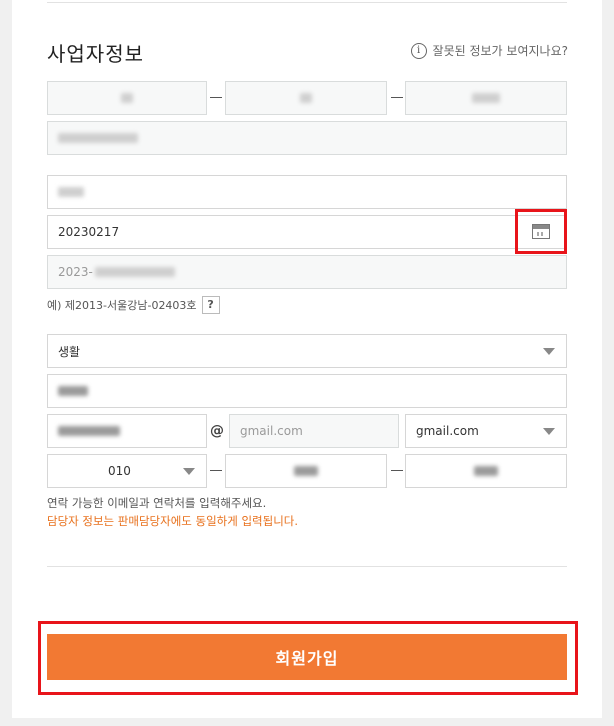 This screenshot has width=614, height=726. I want to click on email-domain-select-value: gmail.com, so click(447, 431).